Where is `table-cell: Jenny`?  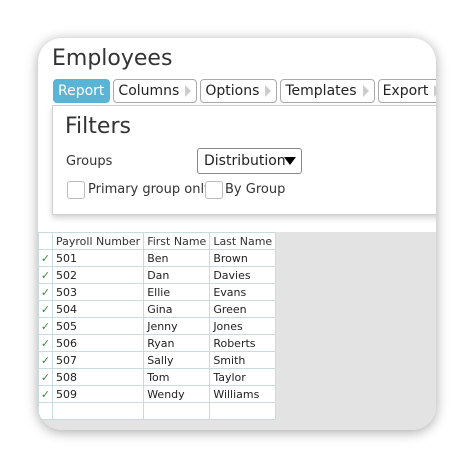 table-cell: Jenny is located at coordinates (177, 326).